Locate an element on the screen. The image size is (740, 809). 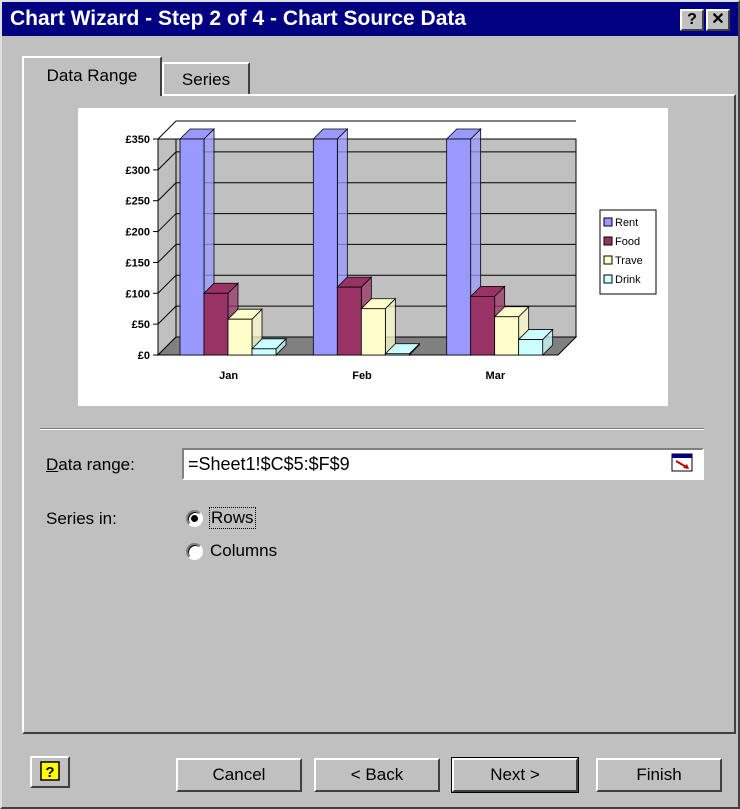
close-button: ✕ is located at coordinates (718, 20).